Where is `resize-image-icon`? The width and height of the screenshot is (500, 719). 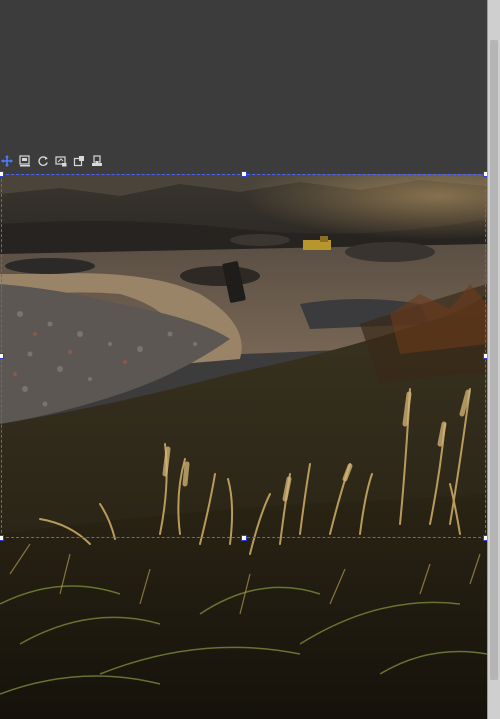 resize-image-icon is located at coordinates (61, 161).